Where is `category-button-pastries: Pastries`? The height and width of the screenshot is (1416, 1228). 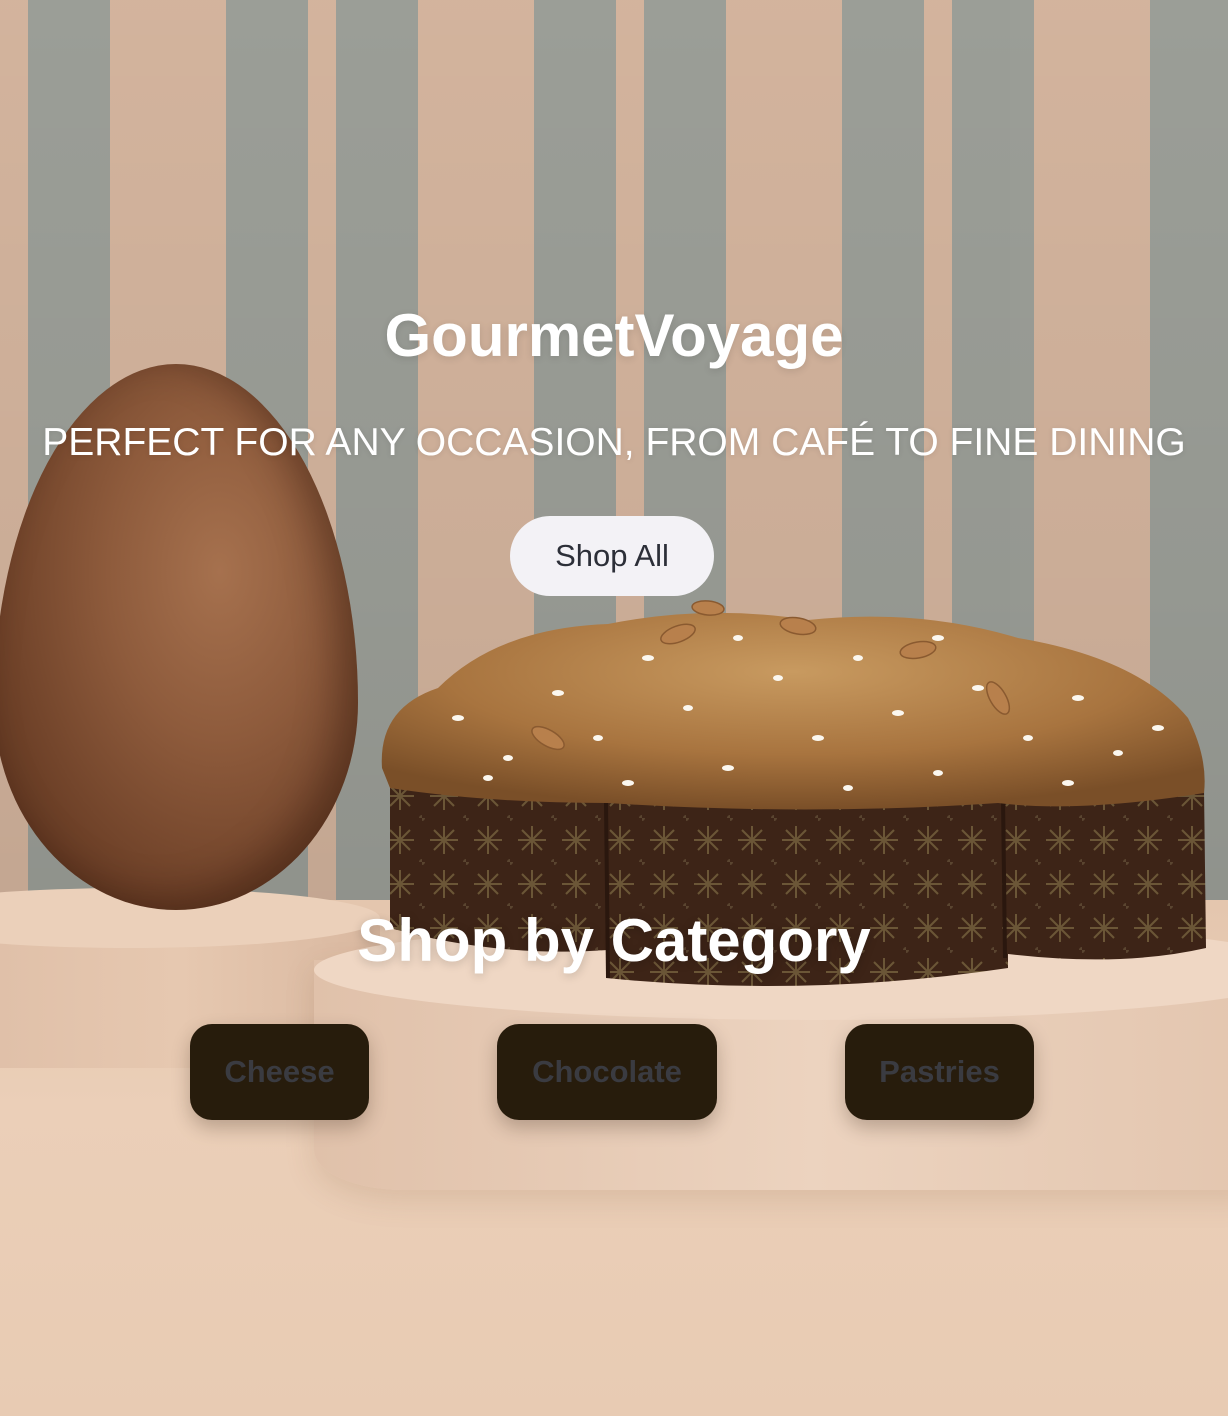
category-button-pastries: Pastries is located at coordinates (939, 1072).